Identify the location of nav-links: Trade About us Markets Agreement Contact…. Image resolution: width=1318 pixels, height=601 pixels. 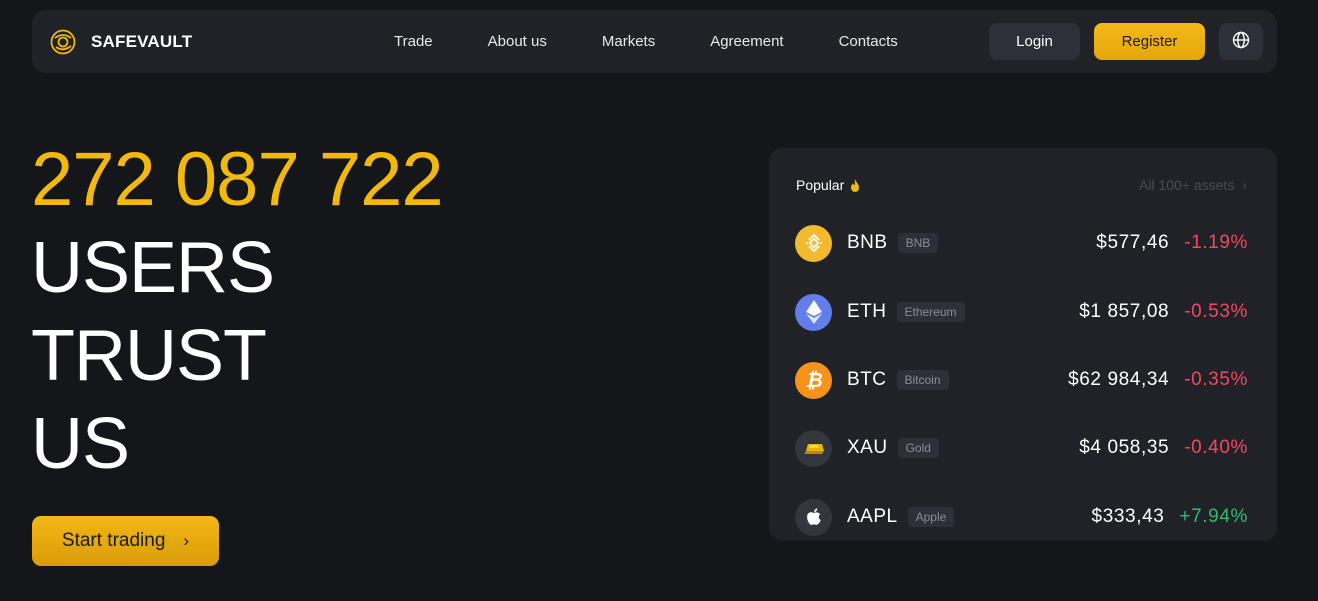
(673, 41).